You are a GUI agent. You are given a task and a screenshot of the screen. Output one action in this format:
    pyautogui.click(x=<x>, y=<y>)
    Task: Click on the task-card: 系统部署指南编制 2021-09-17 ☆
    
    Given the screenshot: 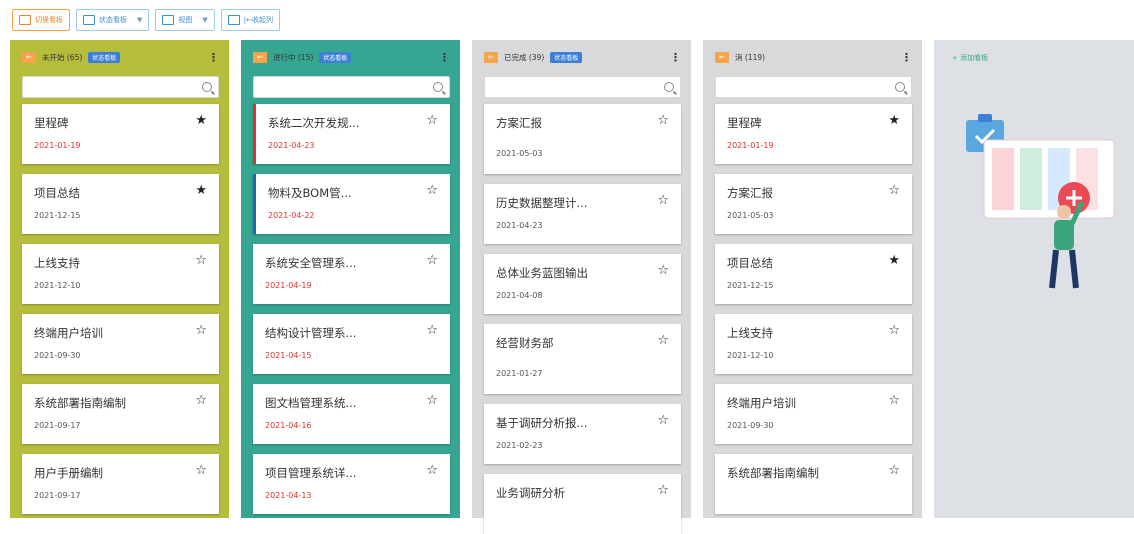 What is the action you would take?
    pyautogui.click(x=120, y=414)
    